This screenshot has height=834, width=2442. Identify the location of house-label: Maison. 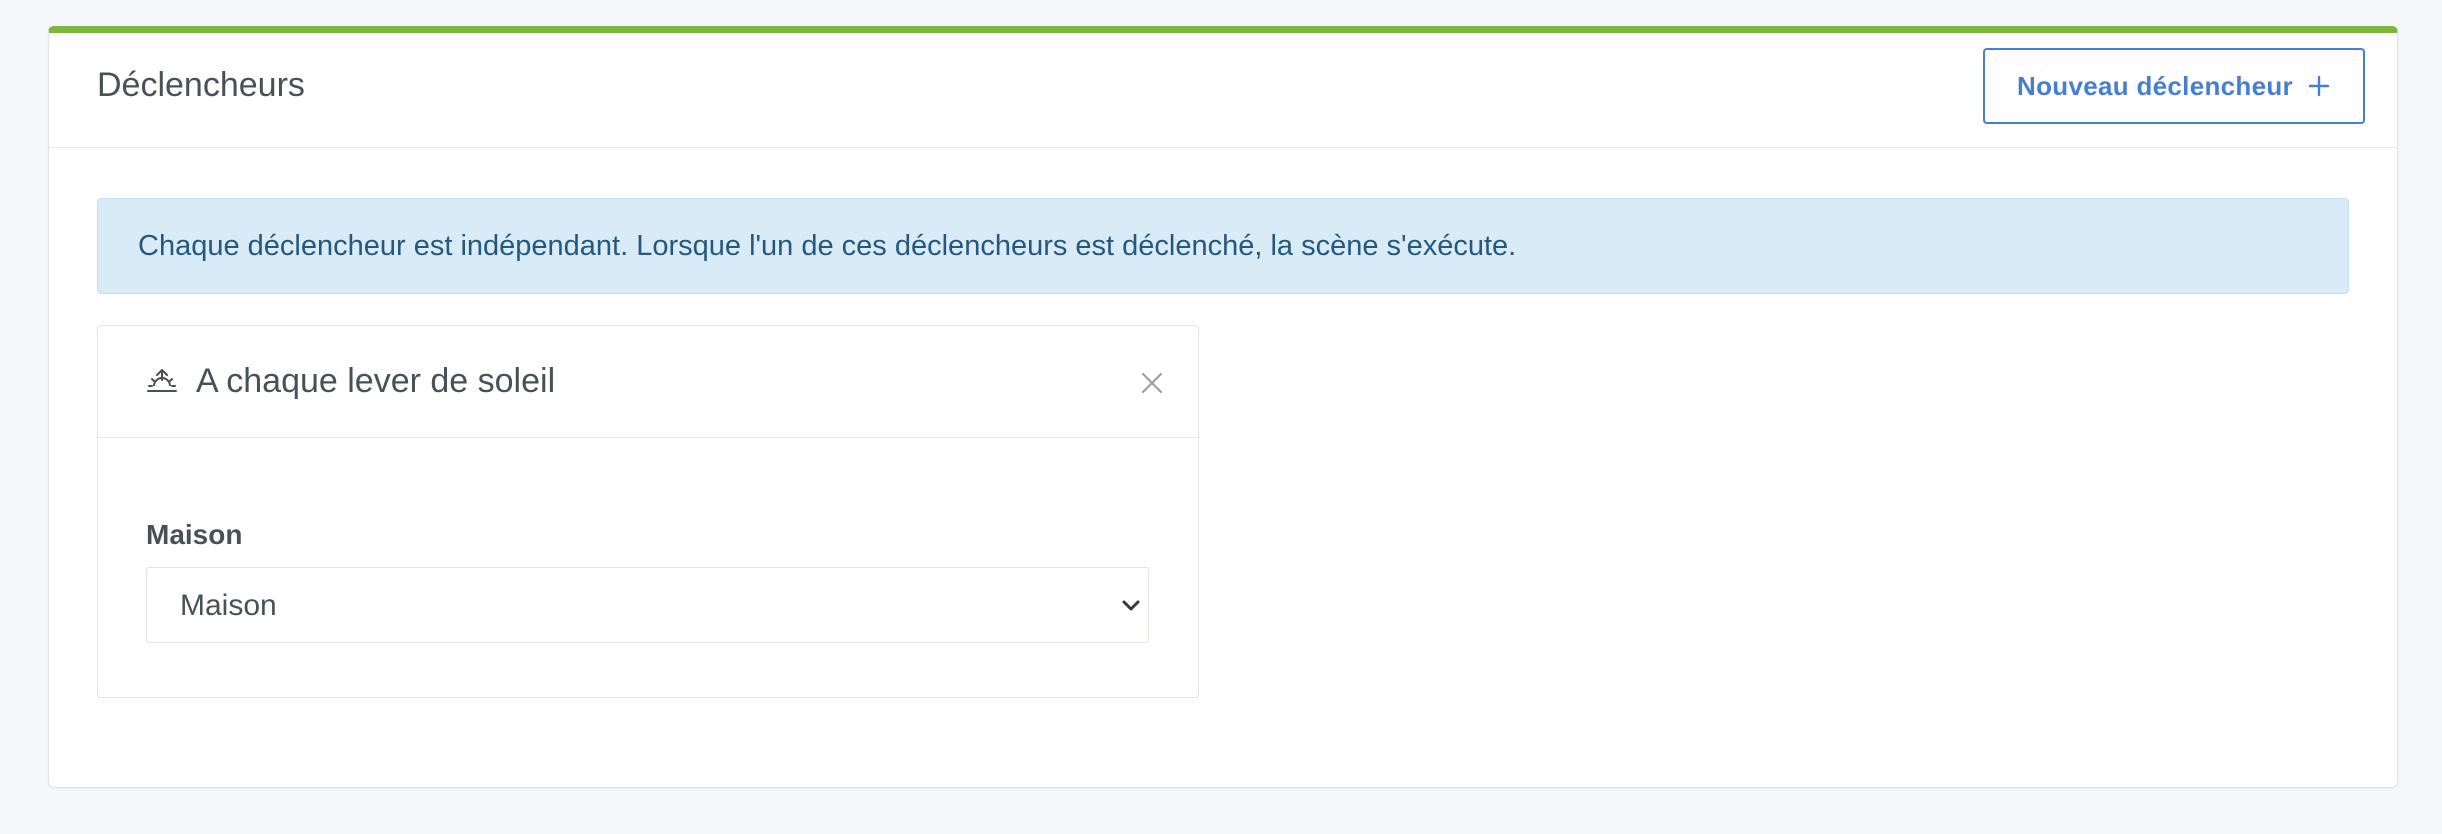
(194, 534).